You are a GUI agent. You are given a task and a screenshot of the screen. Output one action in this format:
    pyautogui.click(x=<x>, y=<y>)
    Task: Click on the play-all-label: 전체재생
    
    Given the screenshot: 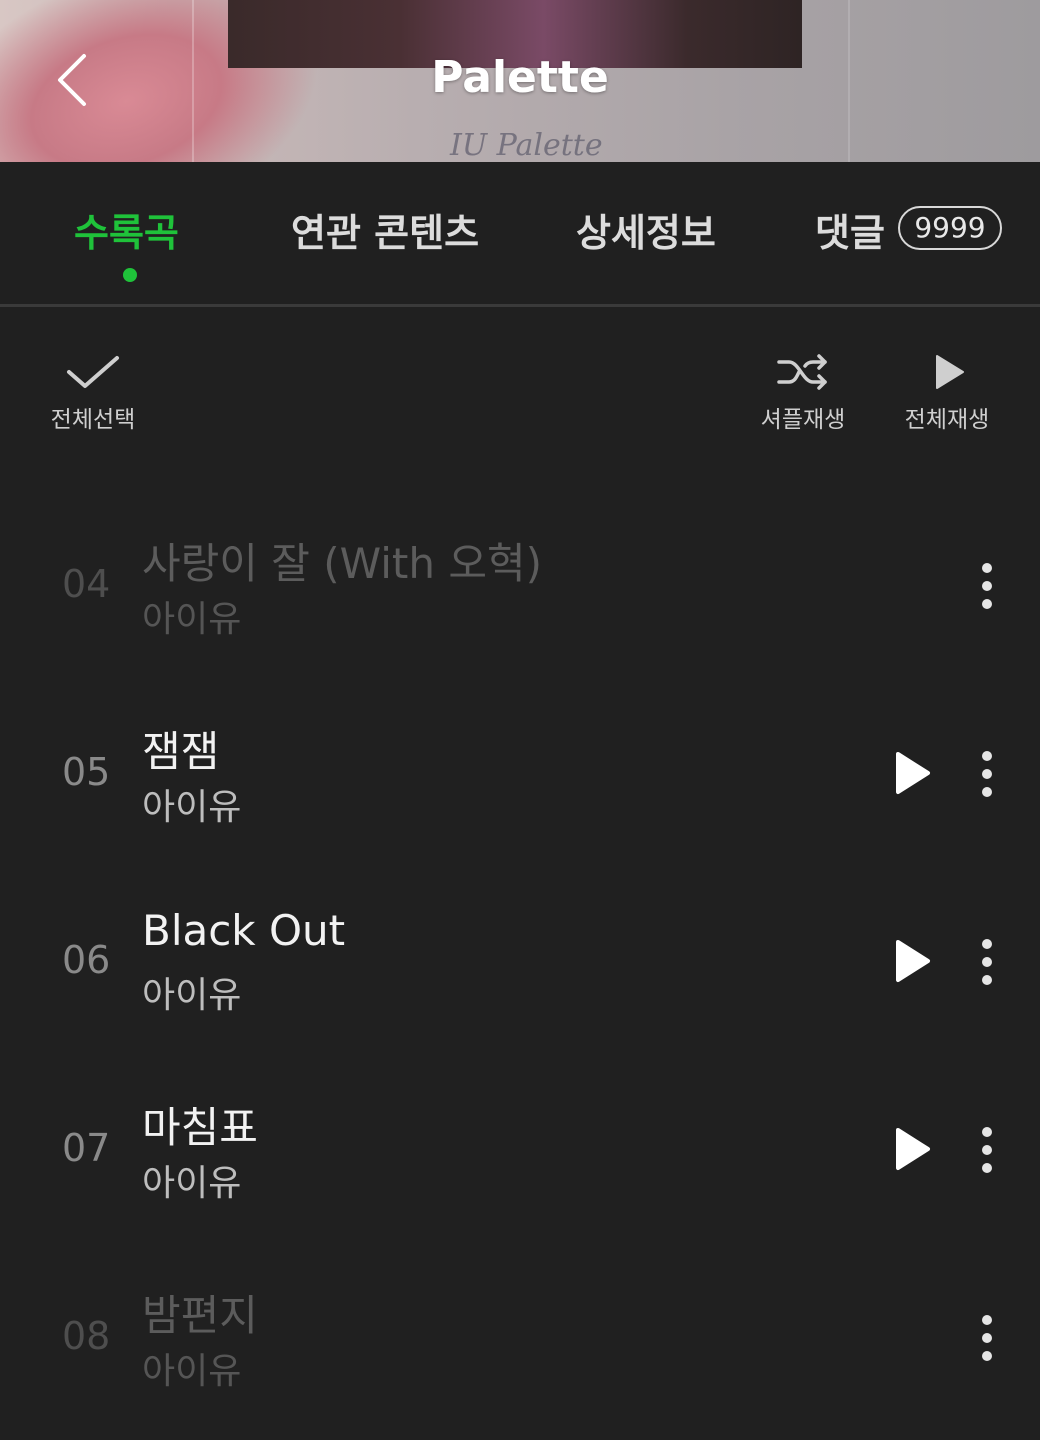 What is the action you would take?
    pyautogui.click(x=947, y=420)
    